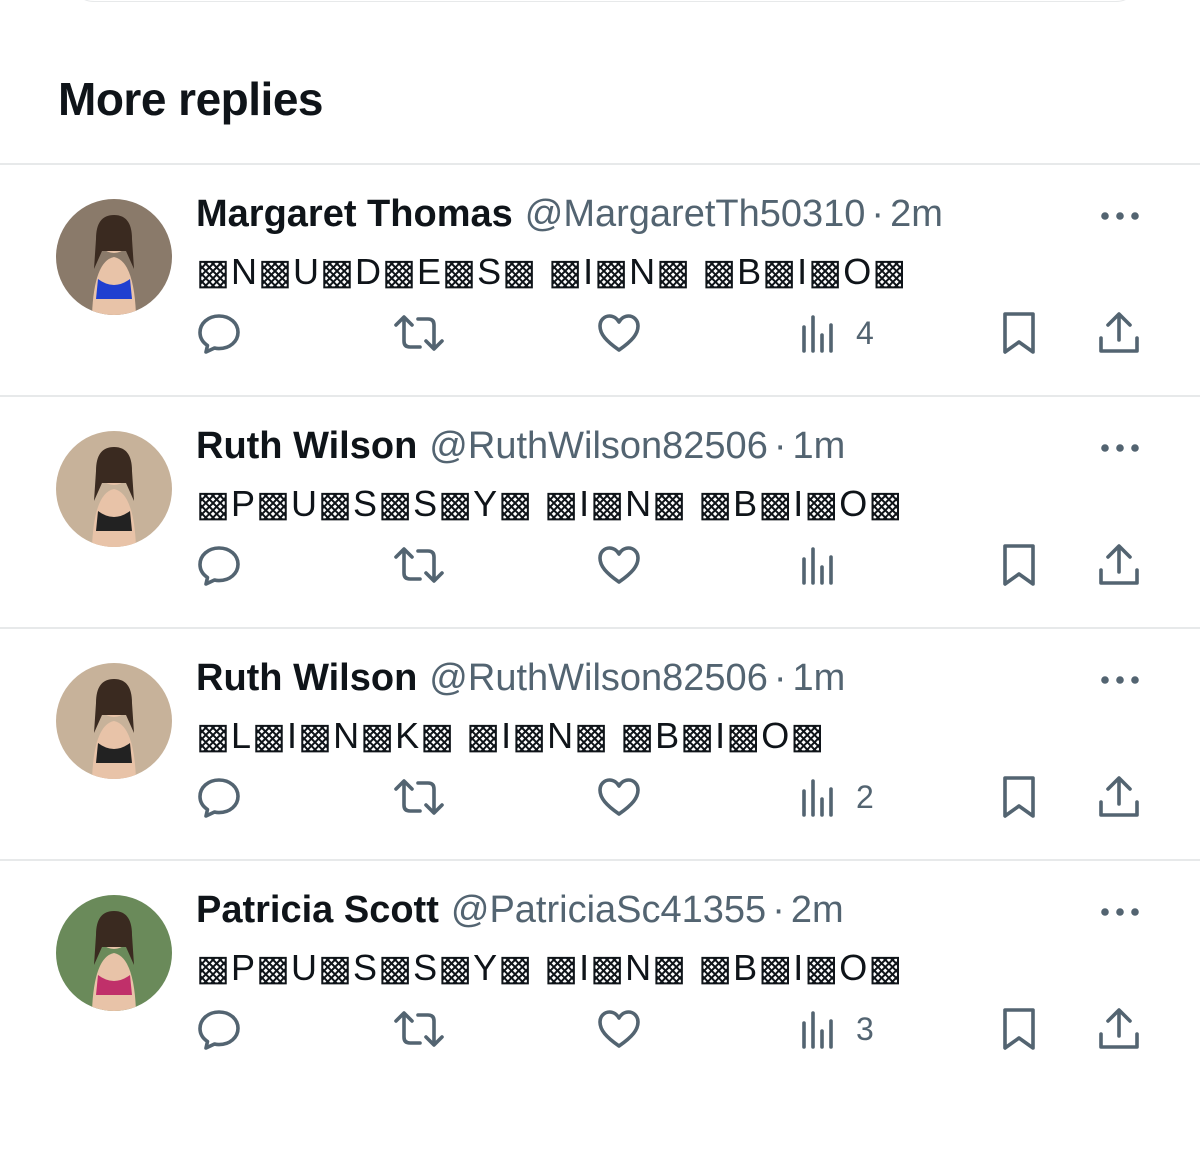  I want to click on views-button: 3, so click(836, 1029).